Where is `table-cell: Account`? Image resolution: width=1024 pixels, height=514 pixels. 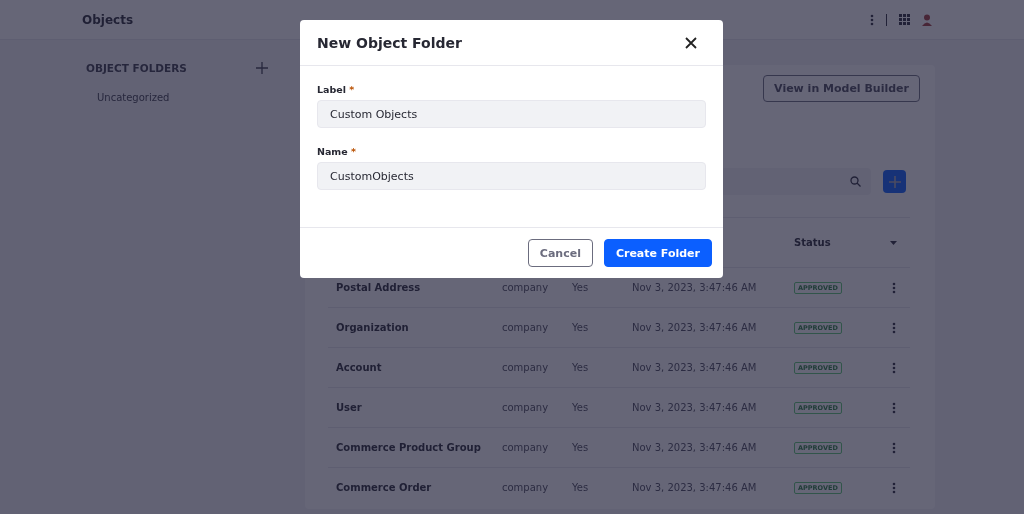 table-cell: Account is located at coordinates (359, 367).